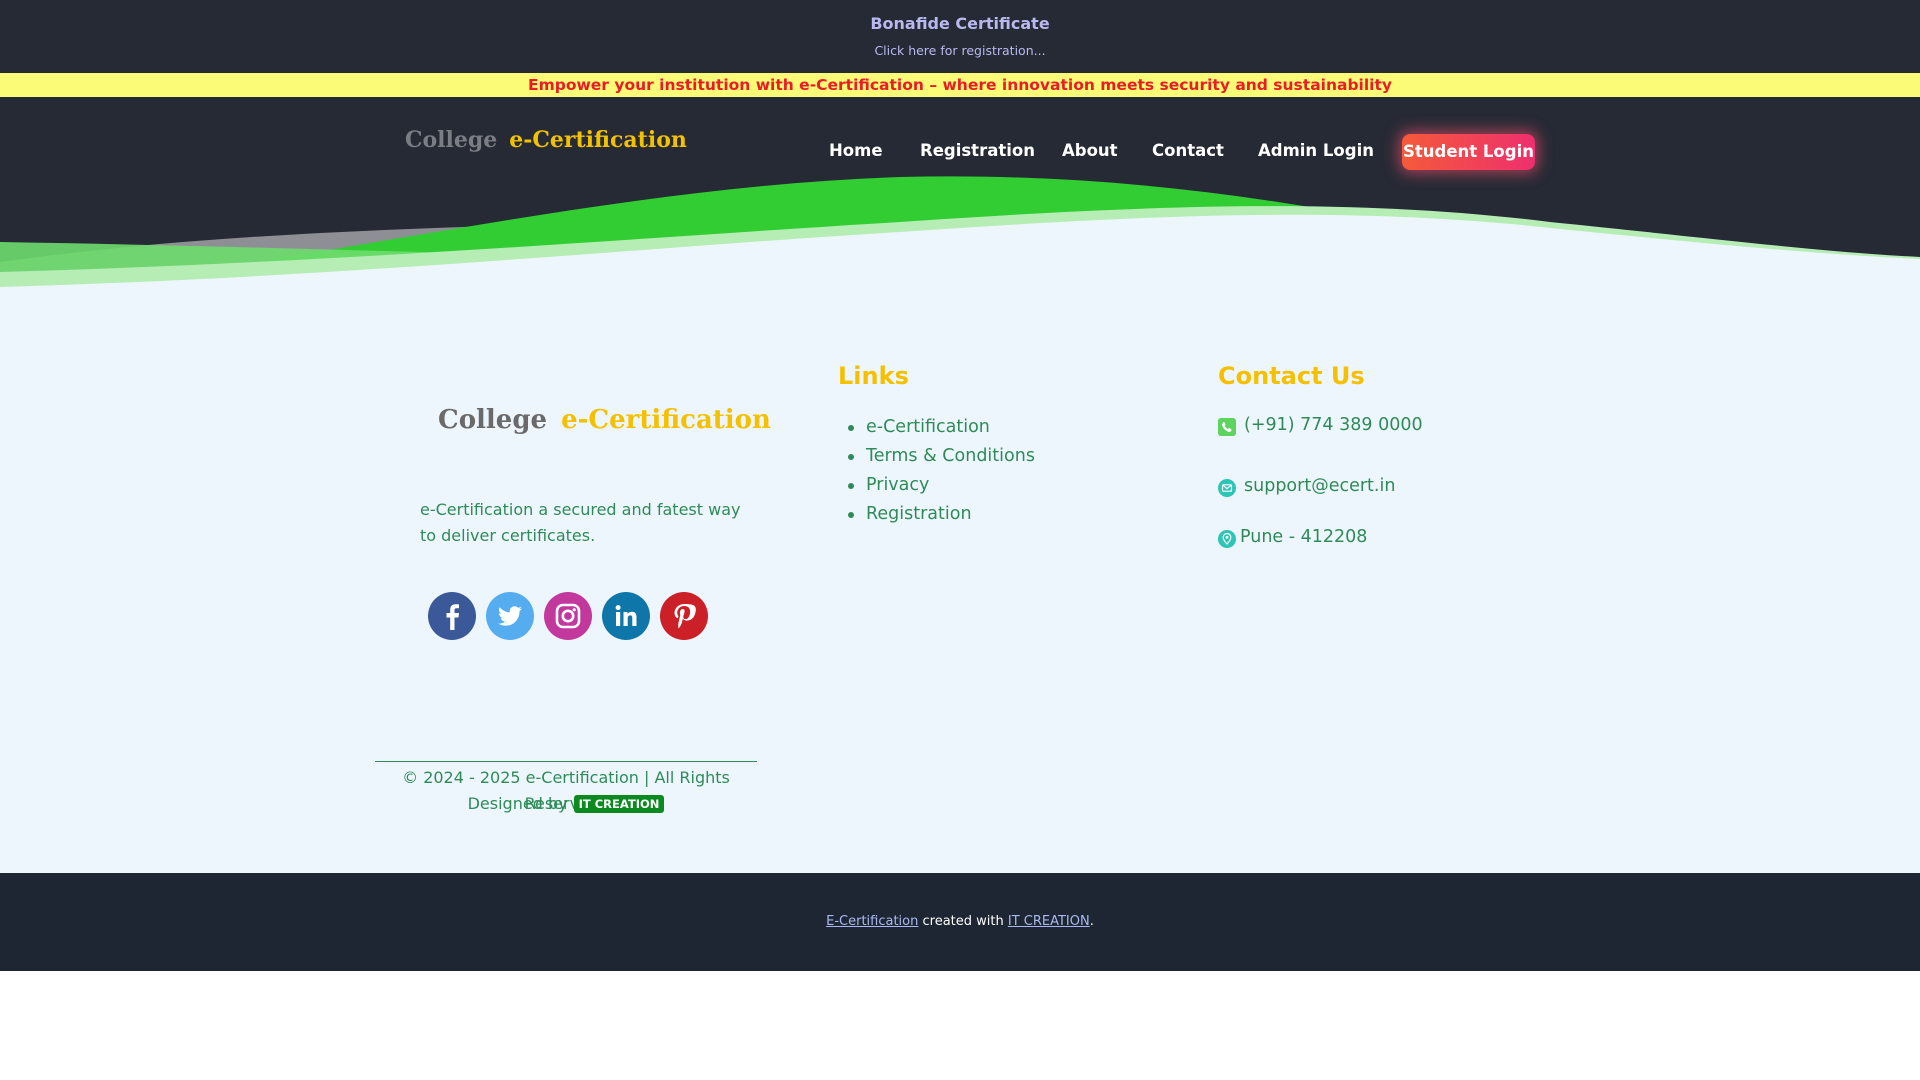  What do you see at coordinates (960, 23) in the screenshot?
I see `certificate-title: Bonafide Certificate` at bounding box center [960, 23].